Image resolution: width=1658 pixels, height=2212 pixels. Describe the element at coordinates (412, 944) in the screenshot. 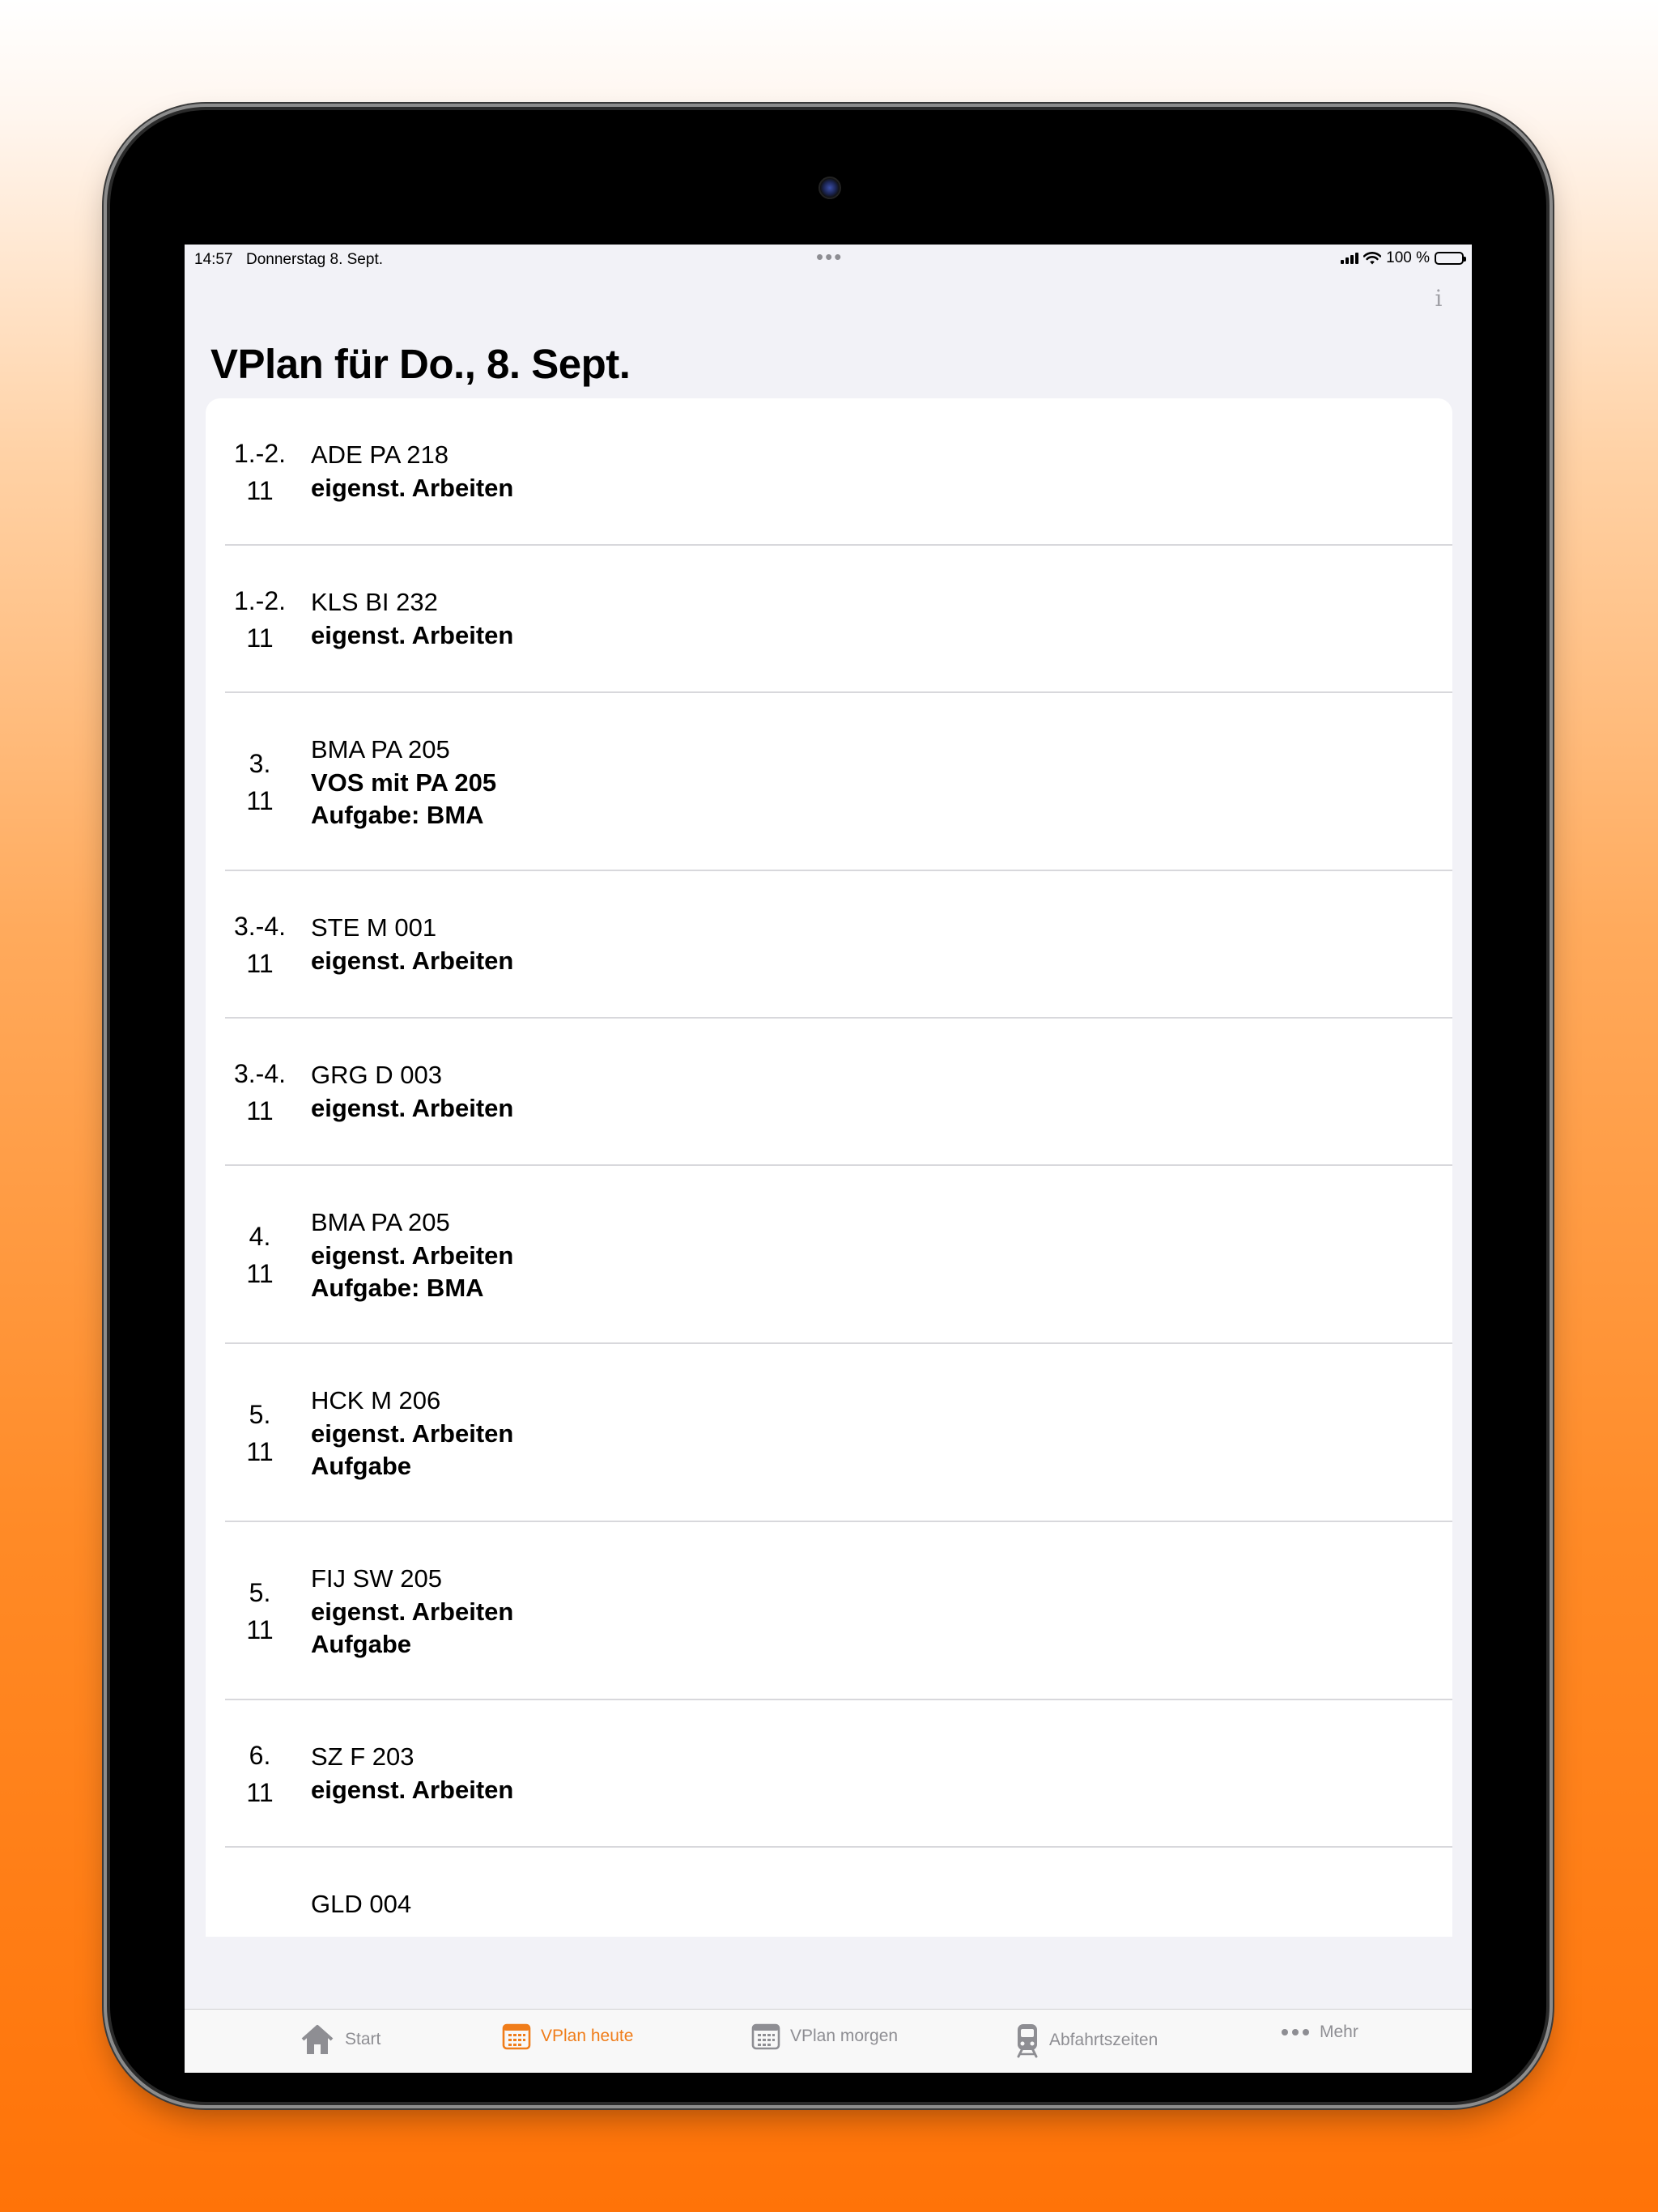

I see `row-content: STE M 001 eigenst. Arbeiten` at that location.